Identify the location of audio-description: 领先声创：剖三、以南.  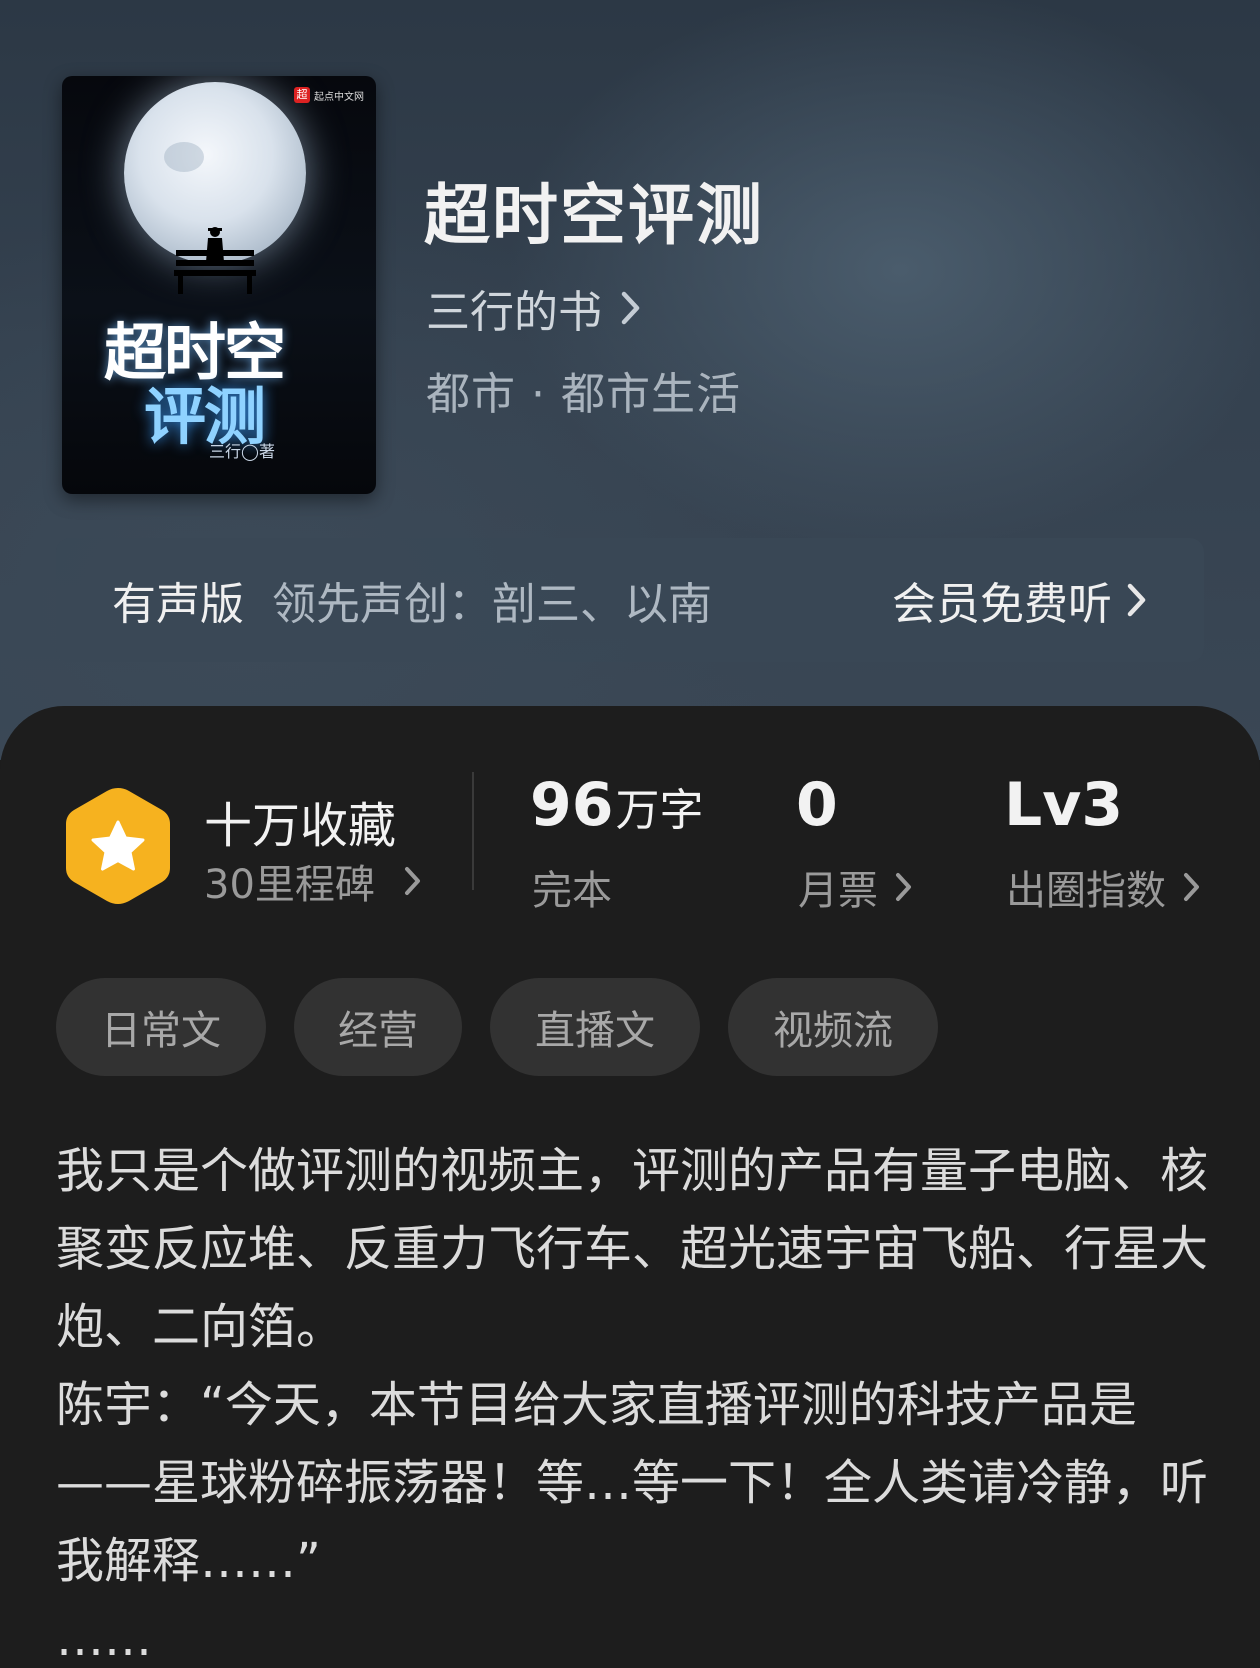
(492, 604).